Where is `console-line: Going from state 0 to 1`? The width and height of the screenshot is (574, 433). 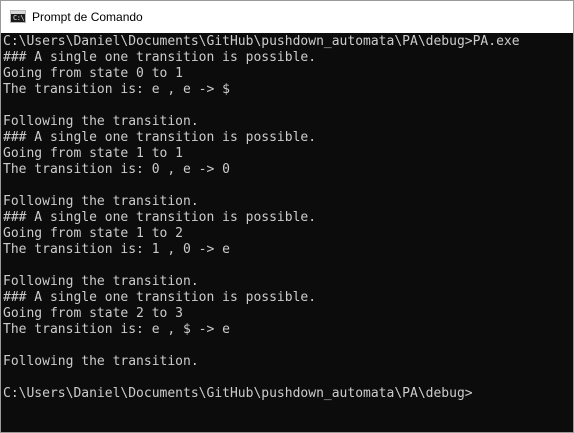 console-line: Going from state 0 to 1 is located at coordinates (93, 73).